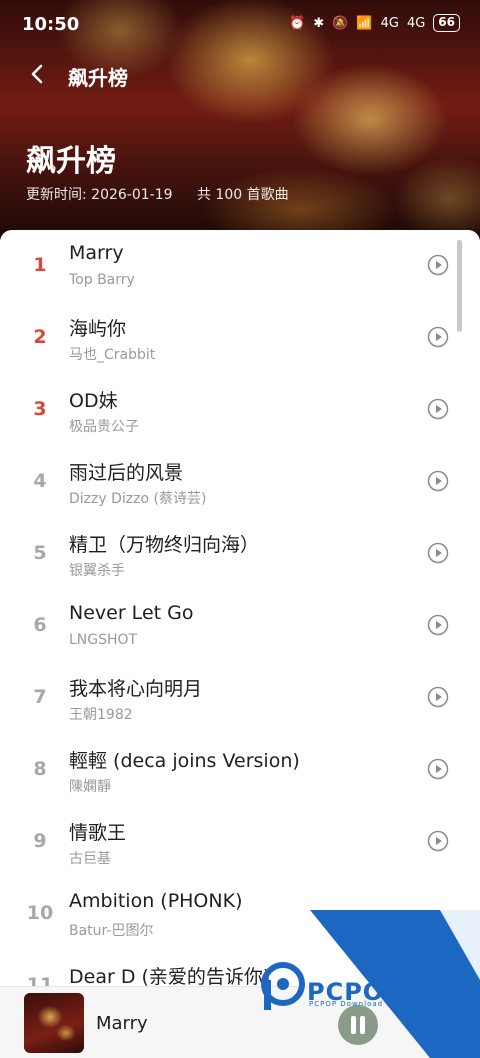  What do you see at coordinates (374, 23) in the screenshot?
I see `status-icons: ⏰ ✱ 🔕 📶 4G 4G 66` at bounding box center [374, 23].